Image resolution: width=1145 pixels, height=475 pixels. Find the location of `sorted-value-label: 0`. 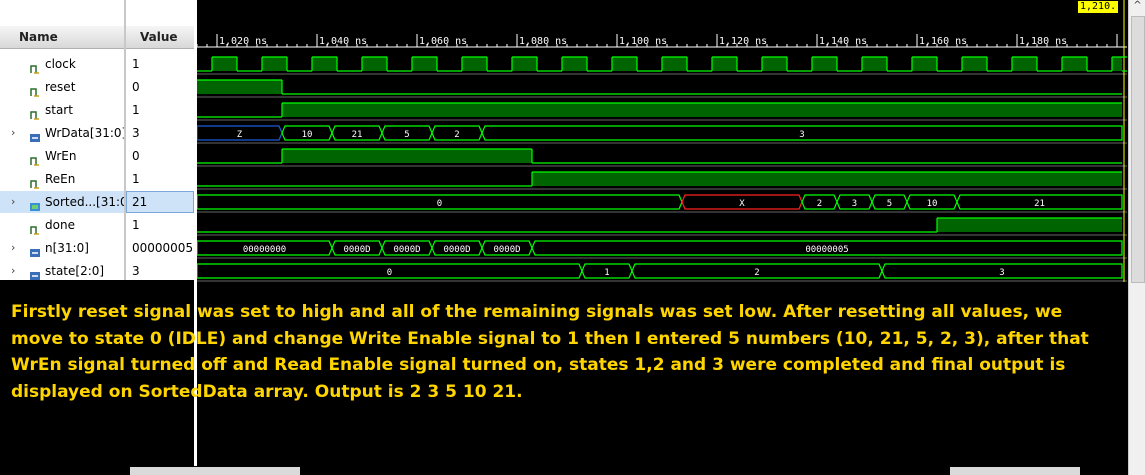

sorted-value-label: 0 is located at coordinates (439, 204).